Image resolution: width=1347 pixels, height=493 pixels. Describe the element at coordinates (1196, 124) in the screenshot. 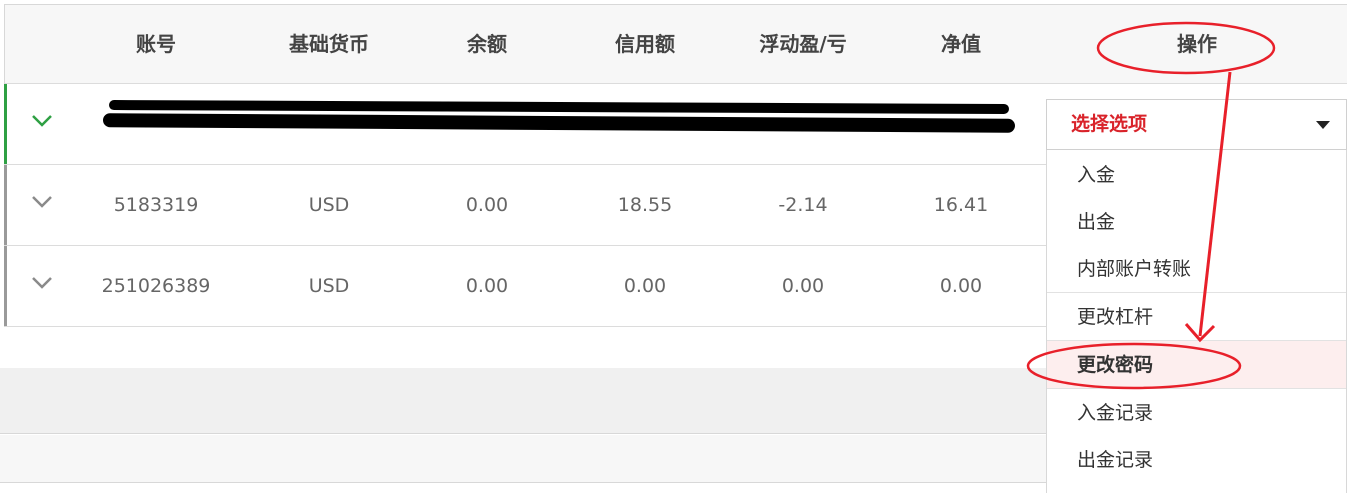

I see `actions-select: 选择选项` at that location.